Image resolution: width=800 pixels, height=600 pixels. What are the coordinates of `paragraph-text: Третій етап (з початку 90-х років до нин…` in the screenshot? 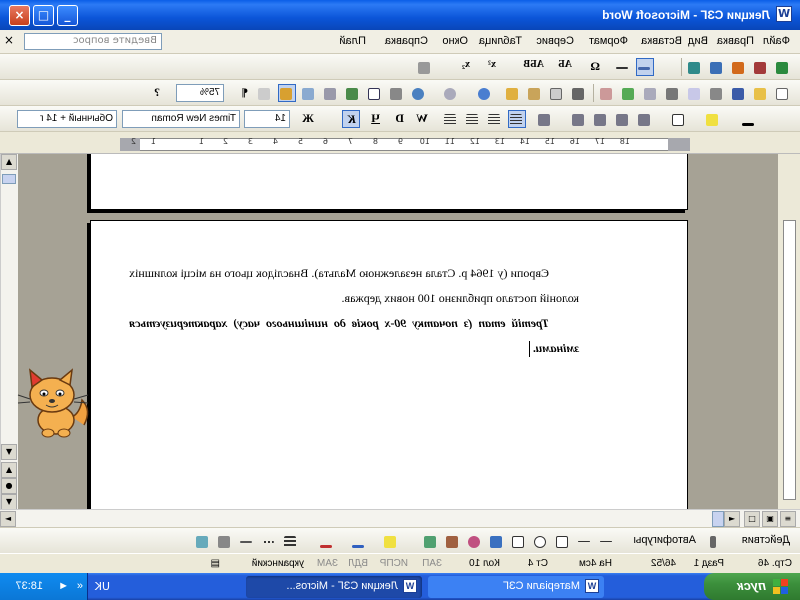 It's located at (354, 335).